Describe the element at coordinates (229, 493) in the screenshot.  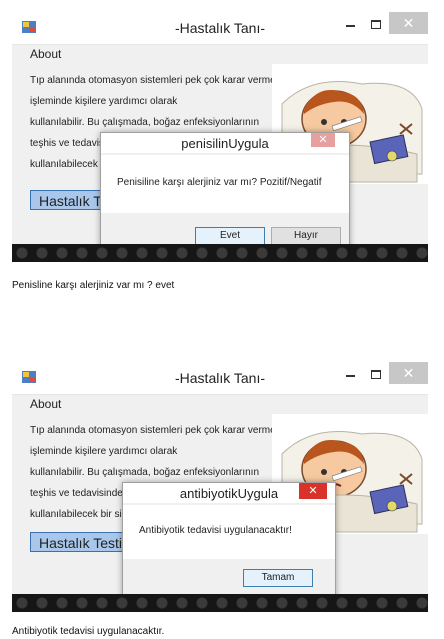
I see `dialog-title-bar: antibiyotikUygula ✕` at that location.